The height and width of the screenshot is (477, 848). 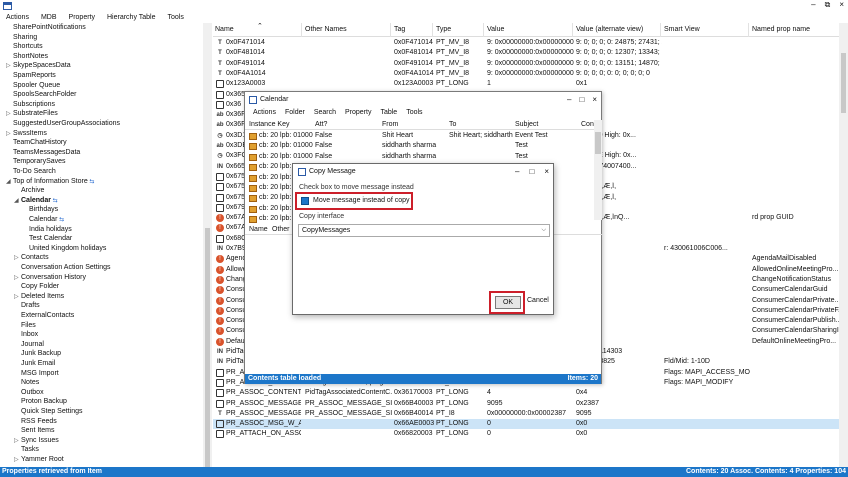 What do you see at coordinates (207, 245) in the screenshot?
I see `folder-tree-scrollbar` at bounding box center [207, 245].